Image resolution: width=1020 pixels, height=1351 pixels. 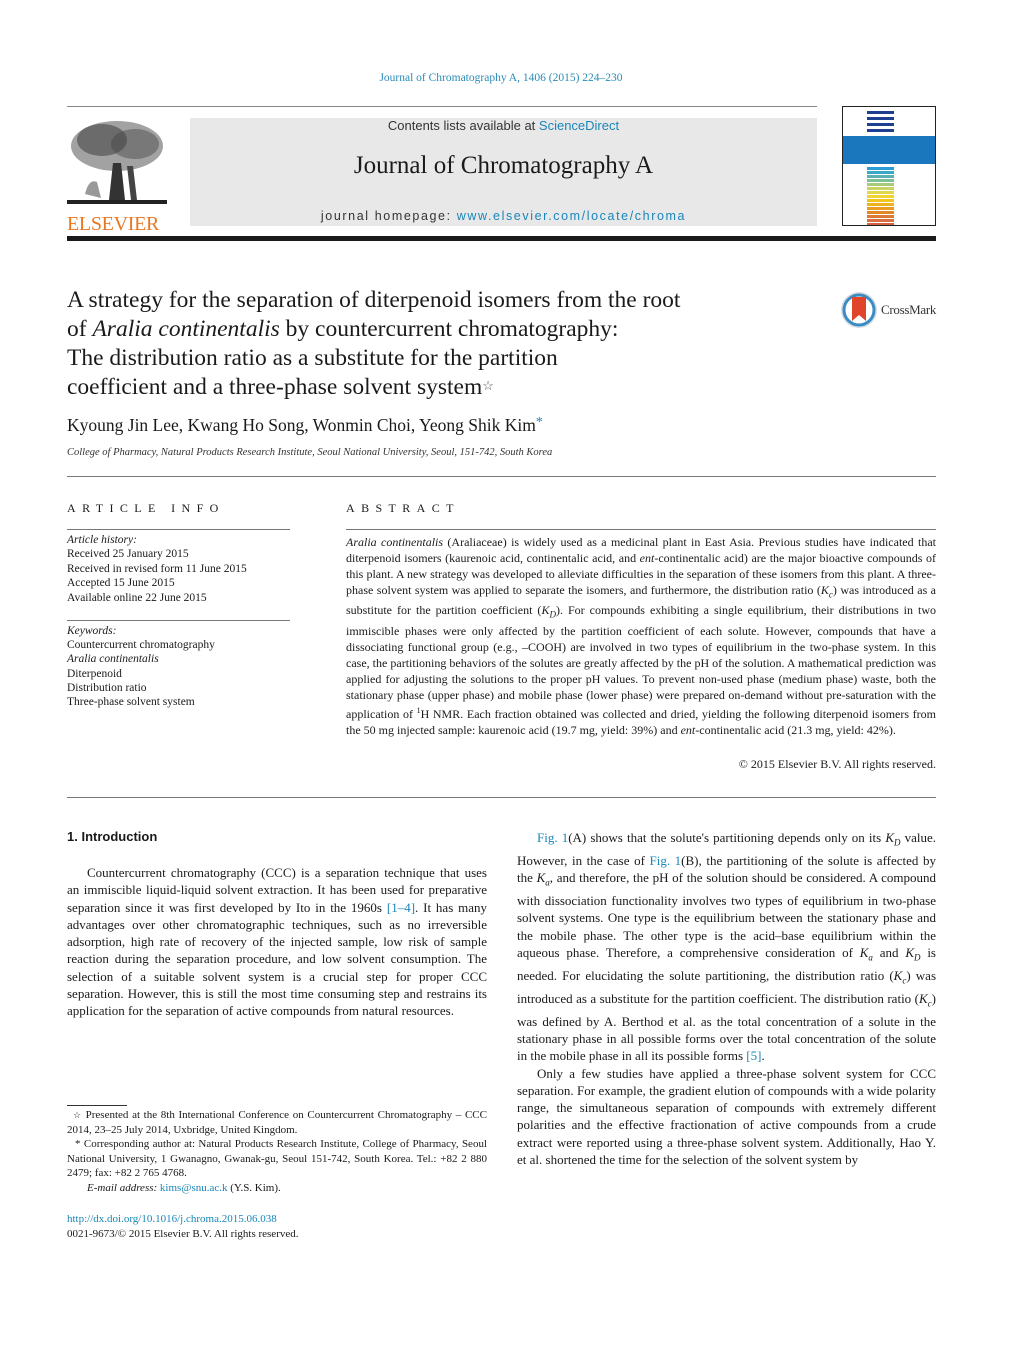 I want to click on cover-title-band, so click(x=889, y=150).